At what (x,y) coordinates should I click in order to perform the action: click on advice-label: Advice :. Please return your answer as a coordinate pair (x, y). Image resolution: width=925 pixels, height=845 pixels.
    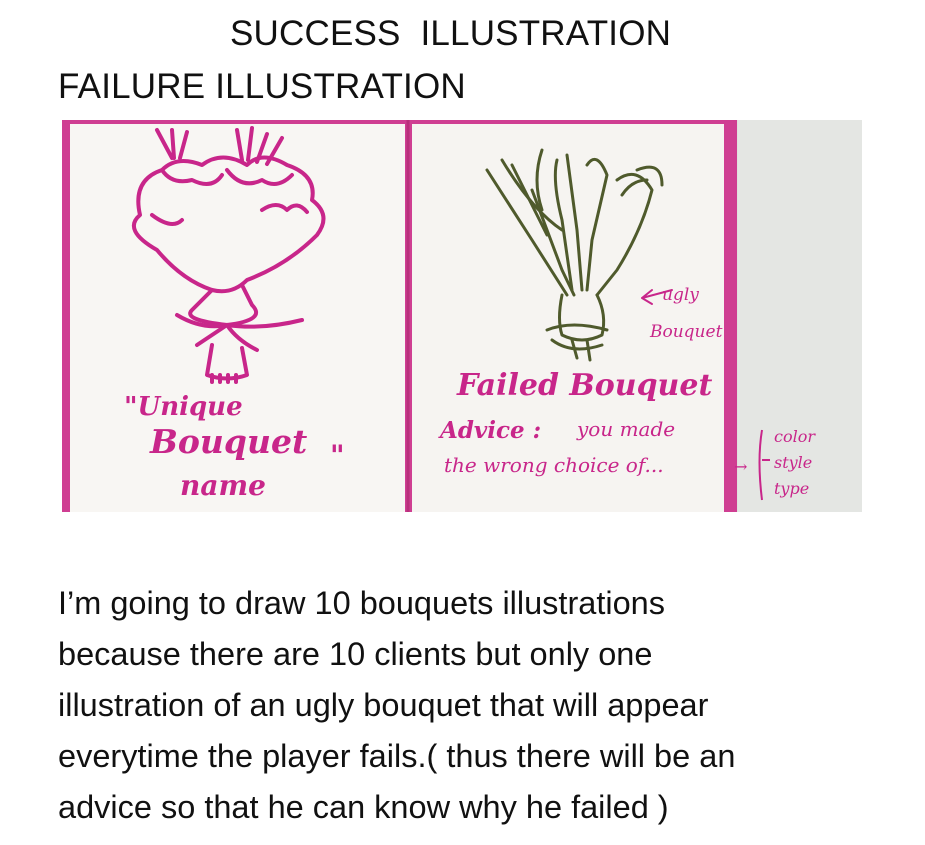
    Looking at the image, I should click on (489, 430).